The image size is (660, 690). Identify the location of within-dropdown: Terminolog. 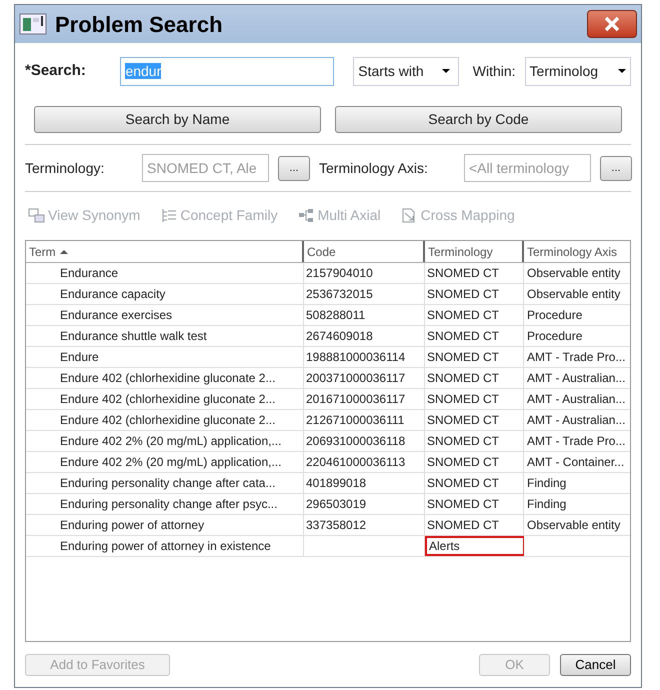
(577, 71).